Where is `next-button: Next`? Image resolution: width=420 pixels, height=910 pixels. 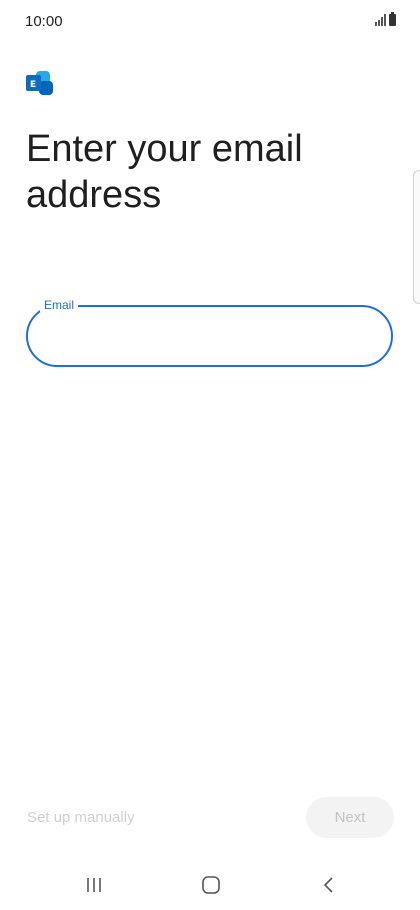
next-button: Next is located at coordinates (350, 817).